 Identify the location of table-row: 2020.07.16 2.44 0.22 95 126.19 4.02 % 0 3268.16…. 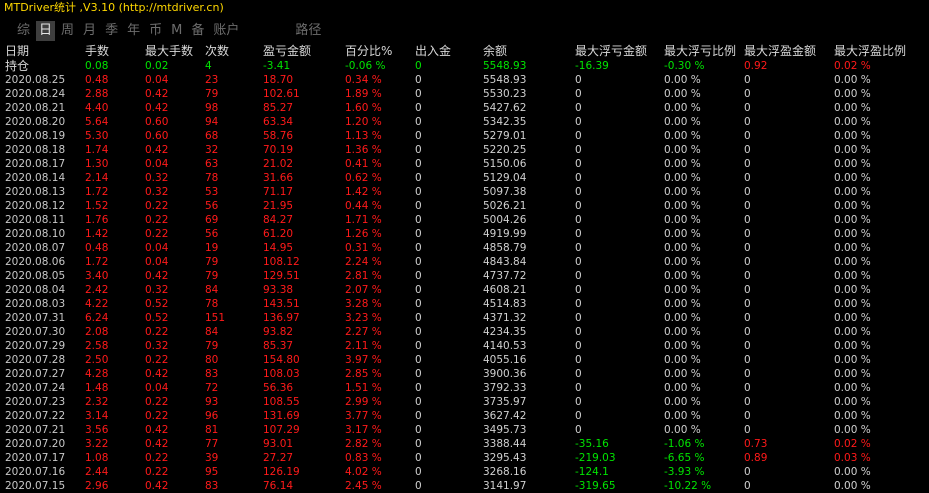
(464, 472).